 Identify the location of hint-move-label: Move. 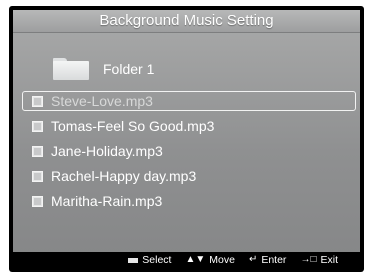
(222, 260).